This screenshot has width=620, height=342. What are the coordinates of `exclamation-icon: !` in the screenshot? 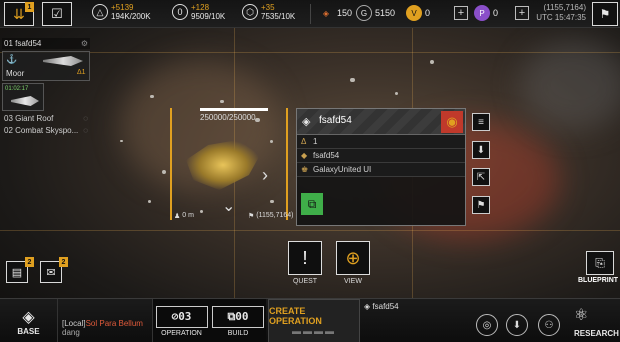 It's located at (305, 257).